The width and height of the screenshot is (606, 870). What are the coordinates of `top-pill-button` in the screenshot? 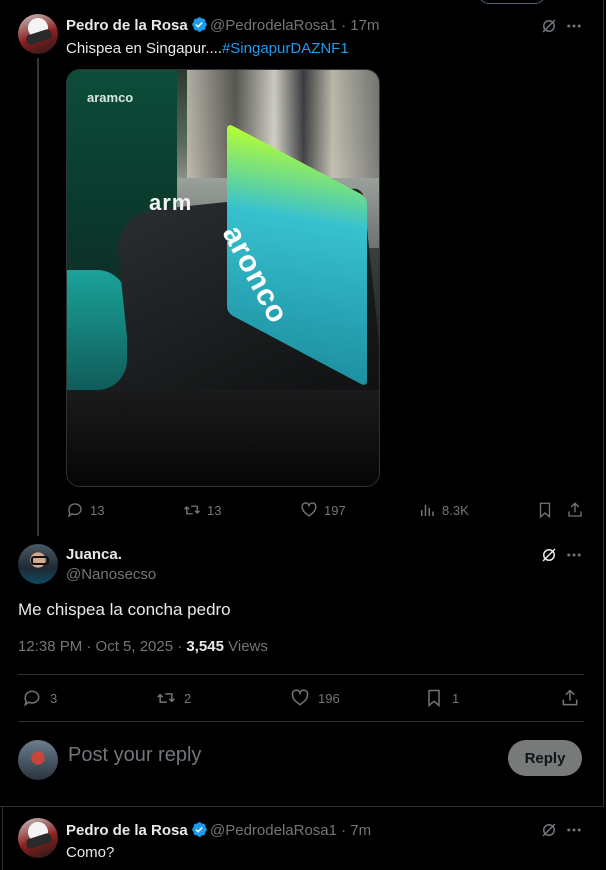 It's located at (512, 2).